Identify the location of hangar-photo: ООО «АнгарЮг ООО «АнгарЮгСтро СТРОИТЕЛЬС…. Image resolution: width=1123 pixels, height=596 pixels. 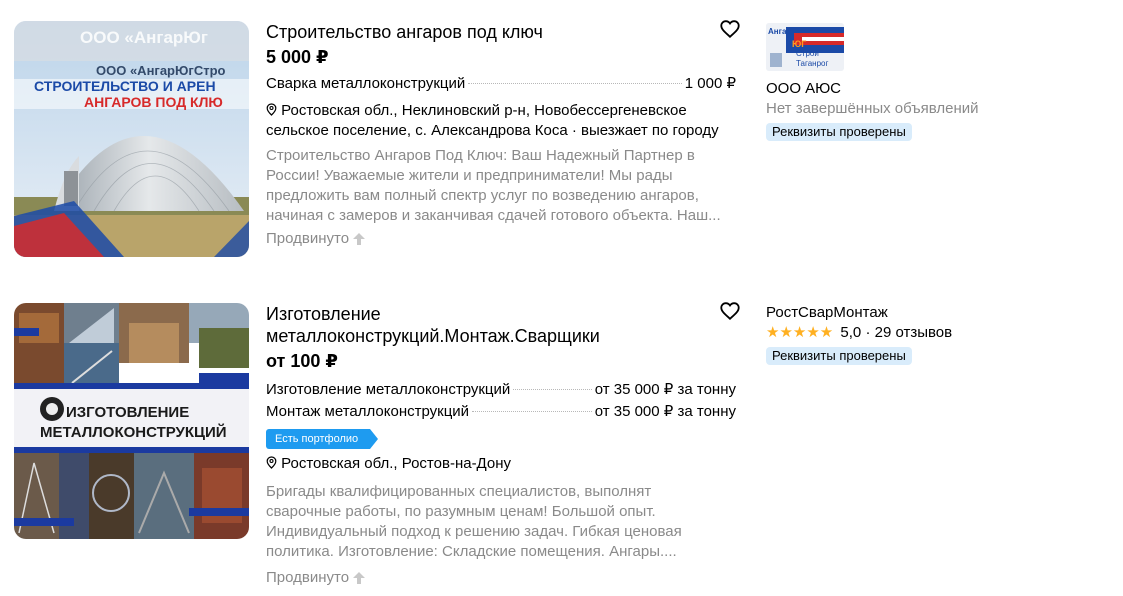
(131, 139).